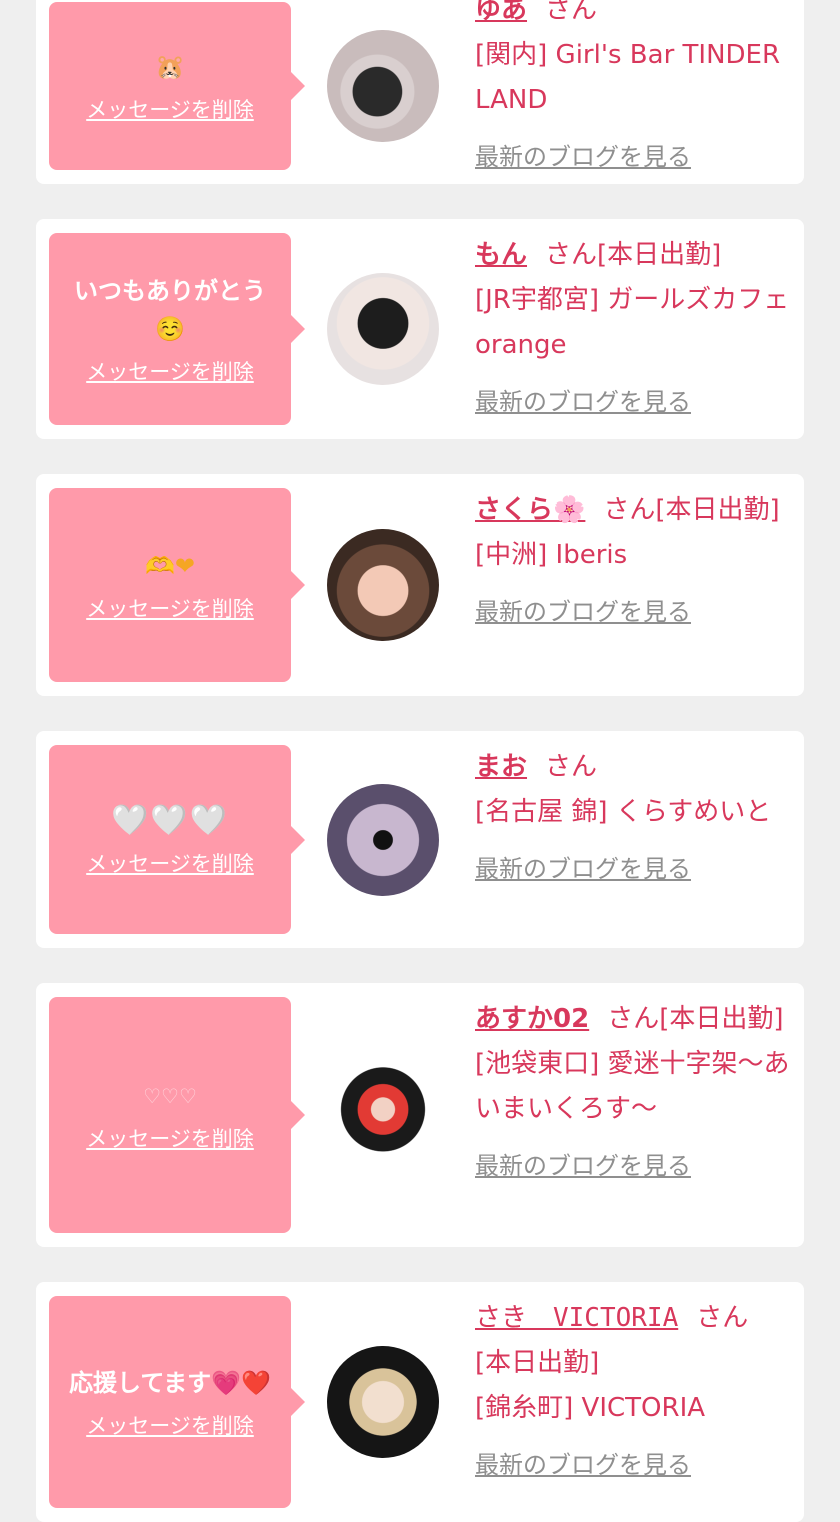  Describe the element at coordinates (177, 839) in the screenshot. I see `message-bubble: 🤍🤍🤍 メッセージを削除` at that location.